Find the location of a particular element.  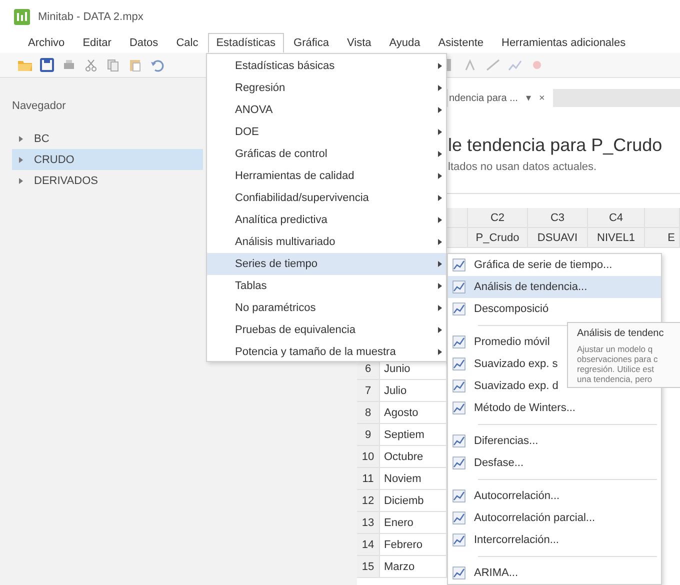

row-number: 14 is located at coordinates (368, 545).